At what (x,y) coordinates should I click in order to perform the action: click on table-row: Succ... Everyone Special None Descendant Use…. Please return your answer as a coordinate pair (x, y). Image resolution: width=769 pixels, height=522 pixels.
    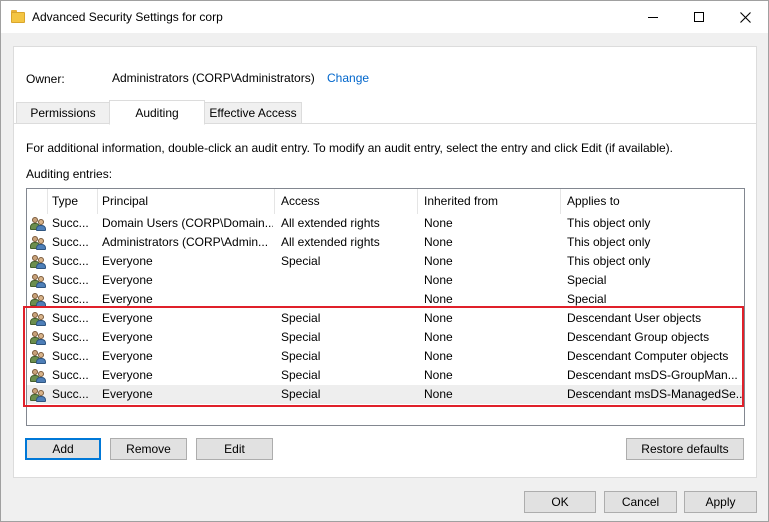
    Looking at the image, I should click on (385, 318).